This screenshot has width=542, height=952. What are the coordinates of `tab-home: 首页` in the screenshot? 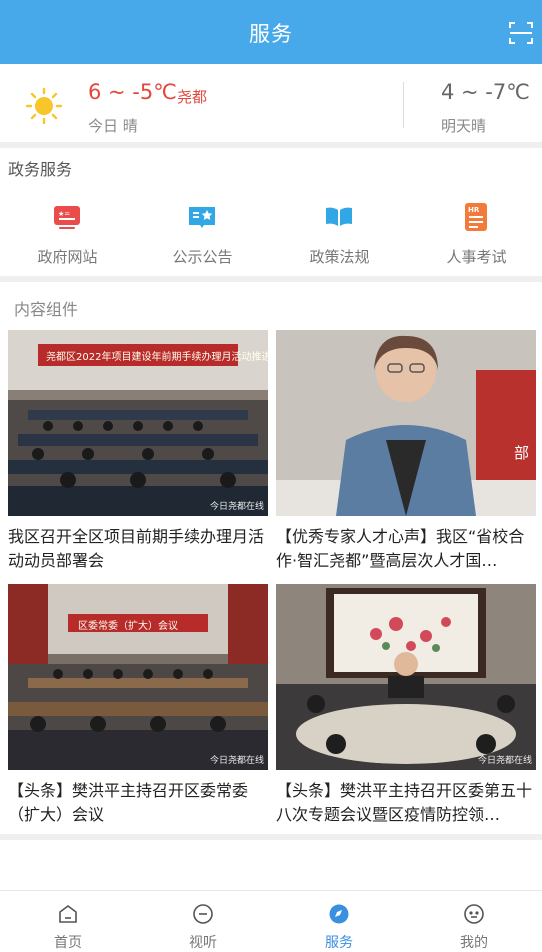 It's located at (68, 921).